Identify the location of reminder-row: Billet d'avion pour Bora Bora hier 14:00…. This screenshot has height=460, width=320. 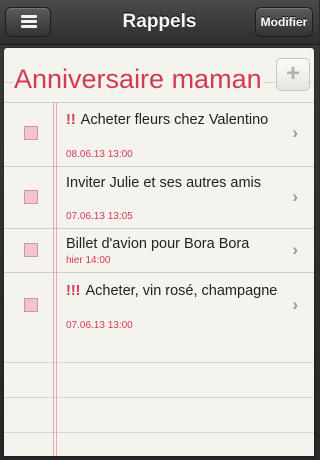
(159, 250).